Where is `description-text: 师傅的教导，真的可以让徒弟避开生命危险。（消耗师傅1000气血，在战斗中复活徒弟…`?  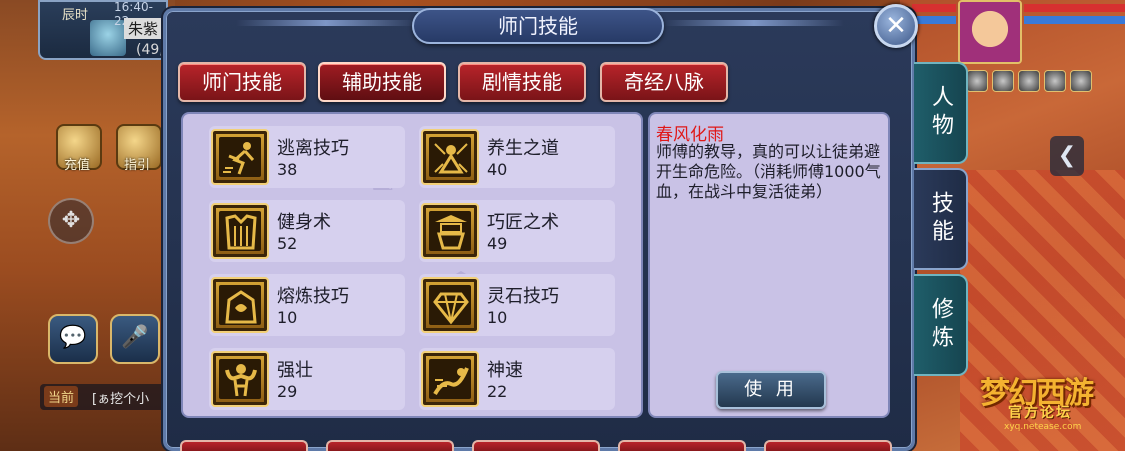
description-text: 师傅的教导，真的可以让徒弟避开生命危险。（消耗师傅1000气血，在战斗中复活徒弟… is located at coordinates (768, 171).